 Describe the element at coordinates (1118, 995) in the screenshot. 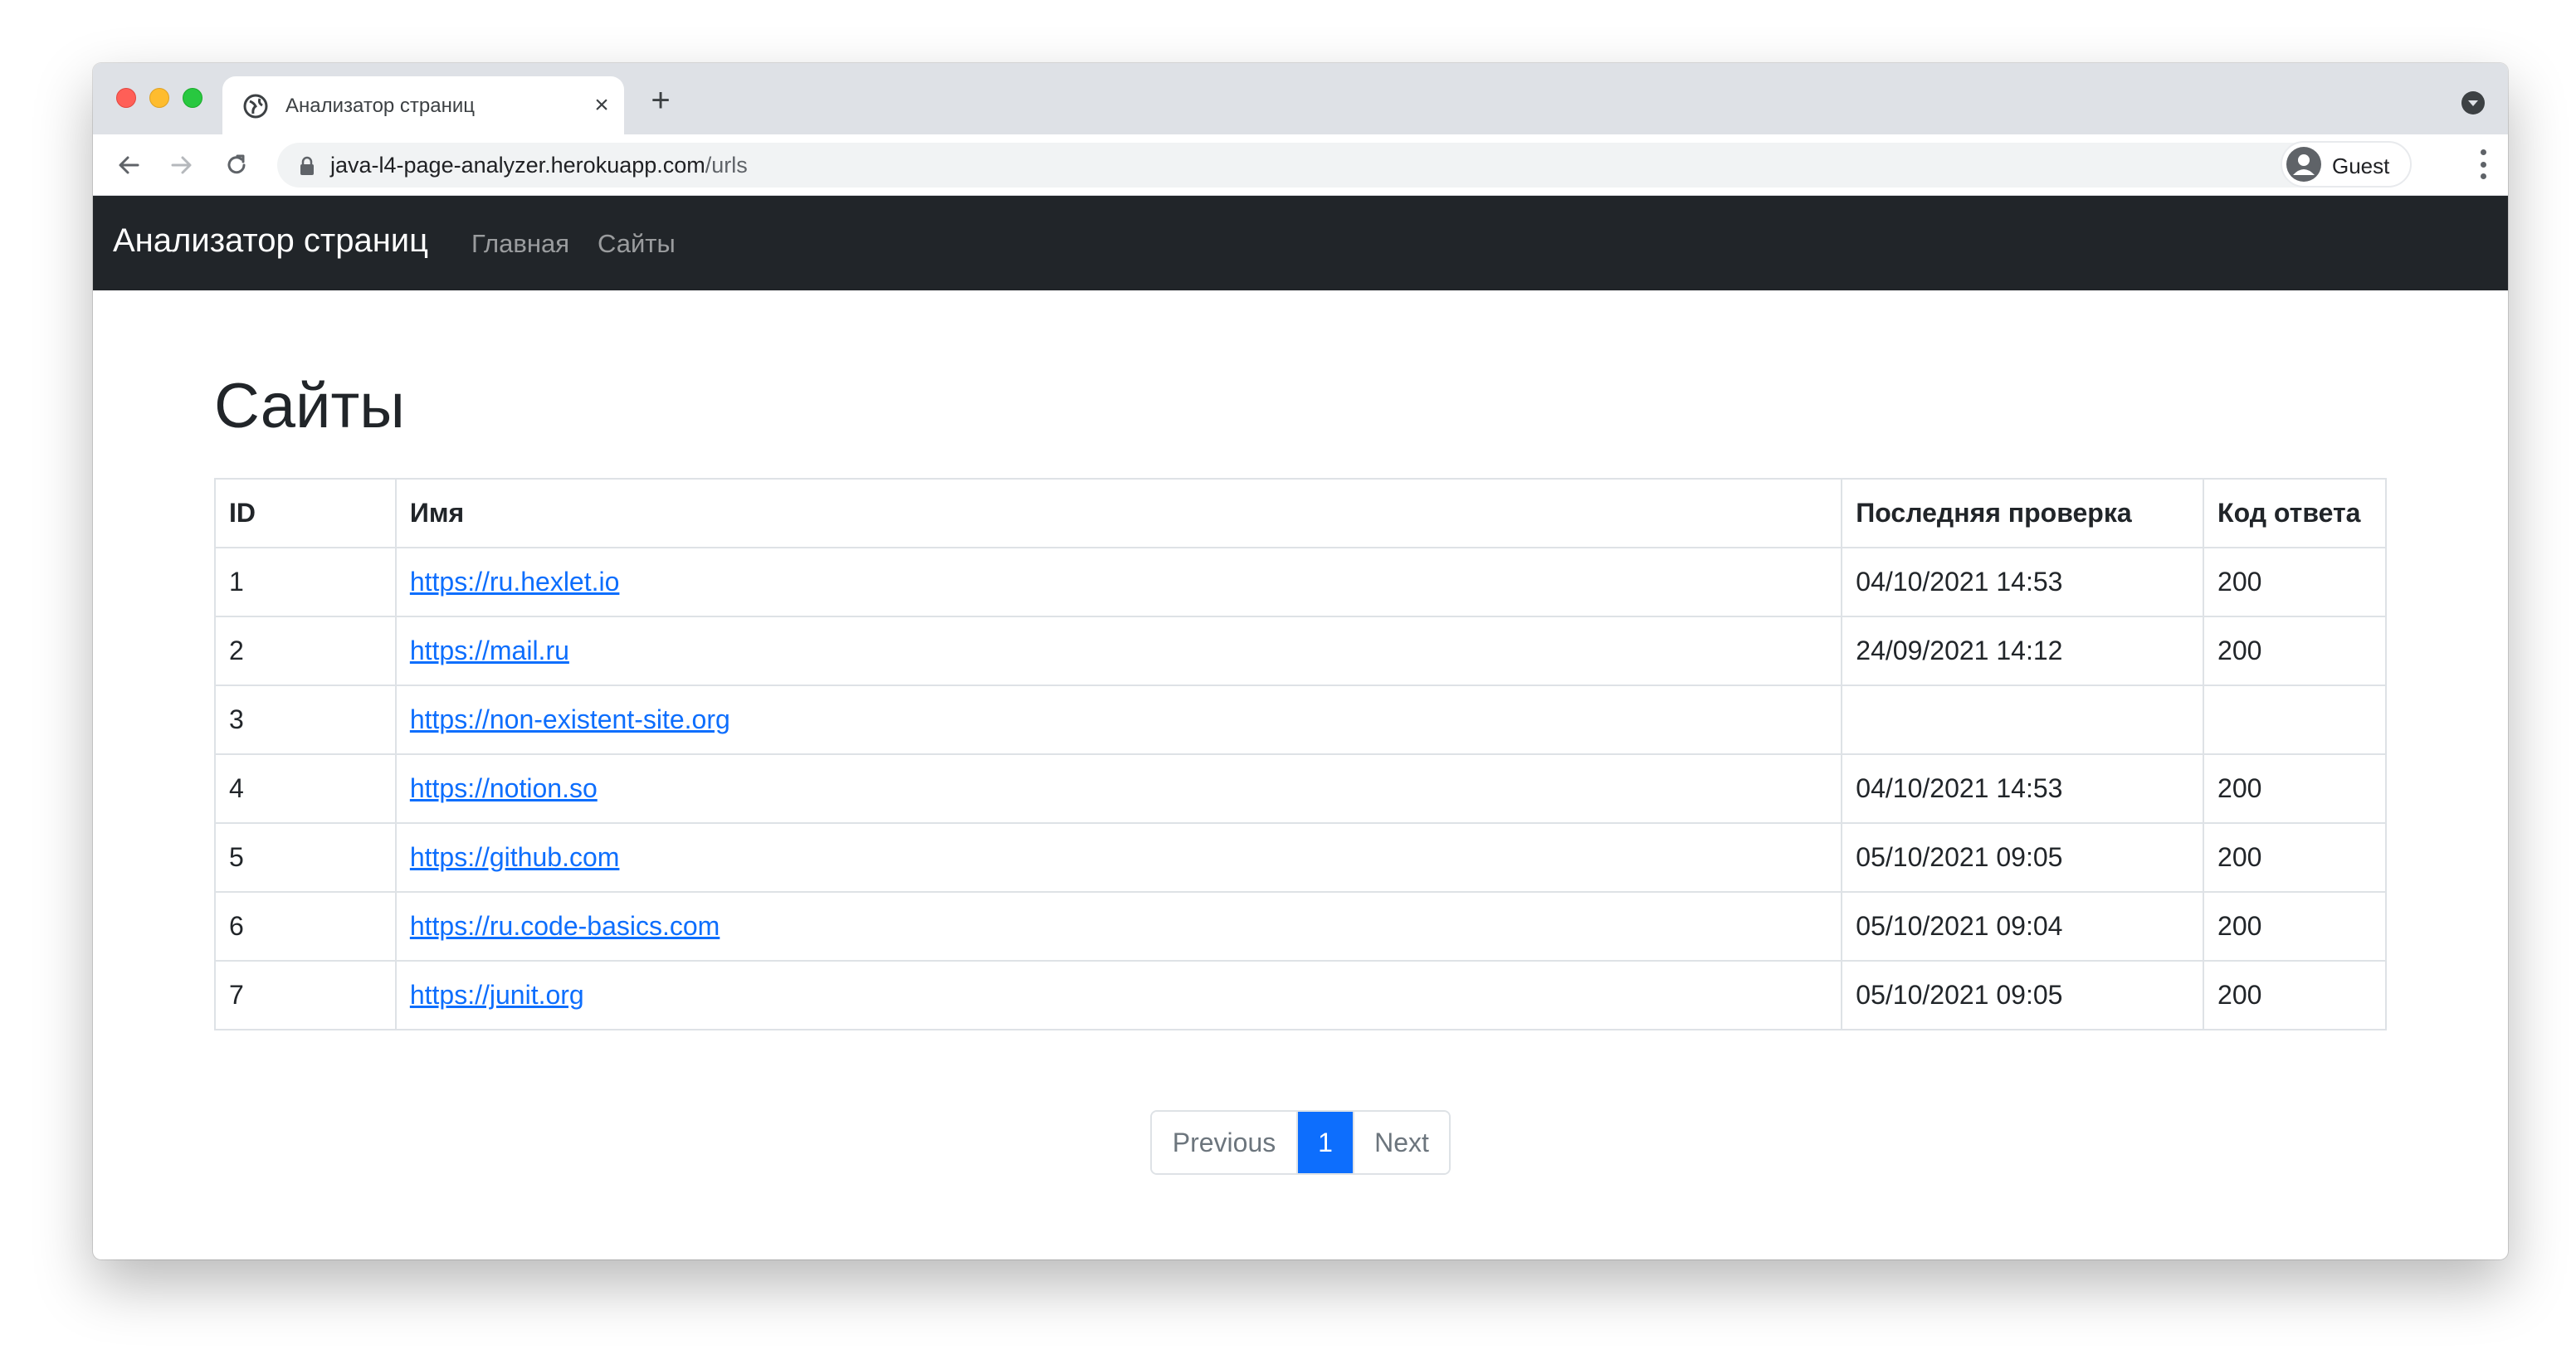

I see `cell-name: https://junit.org` at that location.